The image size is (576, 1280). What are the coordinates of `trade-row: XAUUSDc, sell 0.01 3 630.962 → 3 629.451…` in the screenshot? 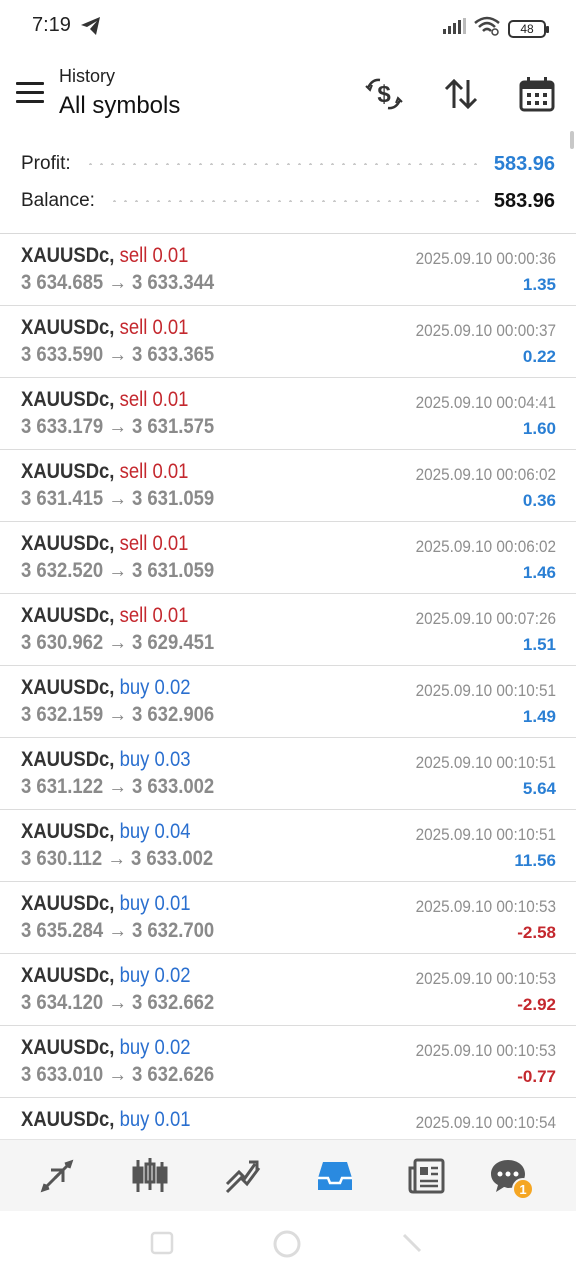 It's located at (288, 630).